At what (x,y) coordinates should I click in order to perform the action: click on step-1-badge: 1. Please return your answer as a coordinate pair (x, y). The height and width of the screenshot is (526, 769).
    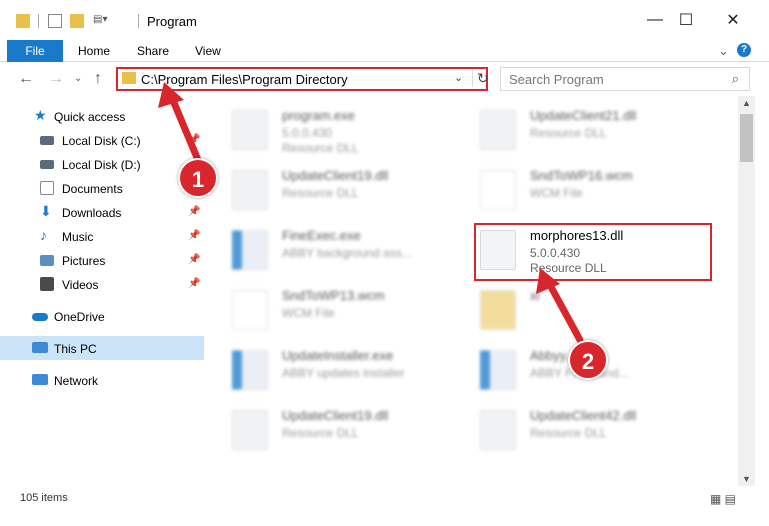
    Looking at the image, I should click on (198, 178).